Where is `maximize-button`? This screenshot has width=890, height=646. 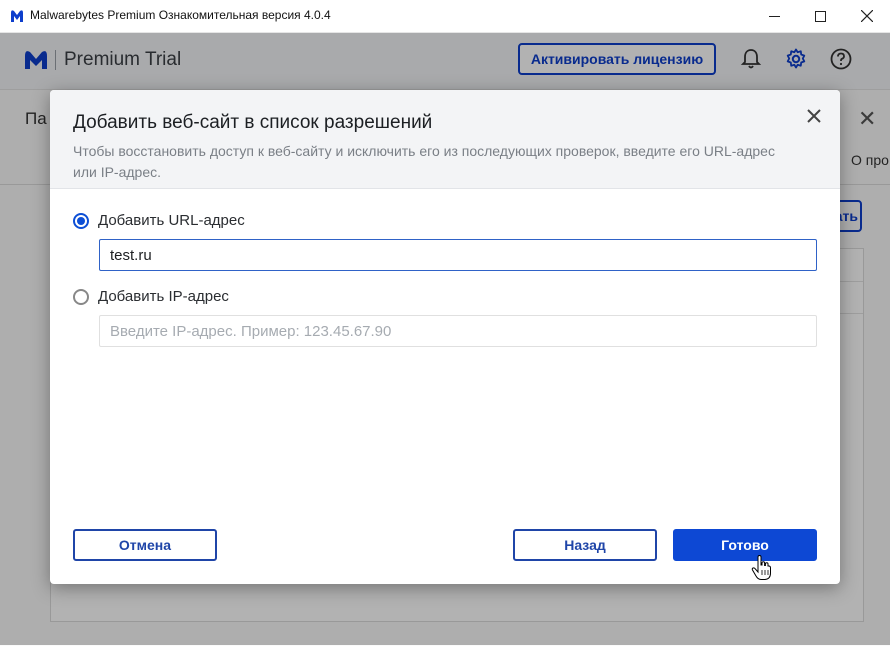
maximize-button is located at coordinates (820, 16).